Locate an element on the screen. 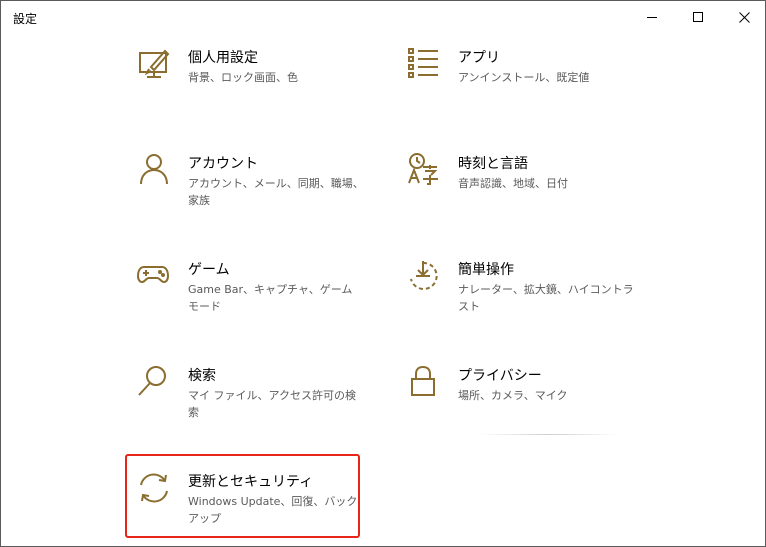  tile-personalization: 個人用設定 背景、ロック画面、色 is located at coordinates (257, 87).